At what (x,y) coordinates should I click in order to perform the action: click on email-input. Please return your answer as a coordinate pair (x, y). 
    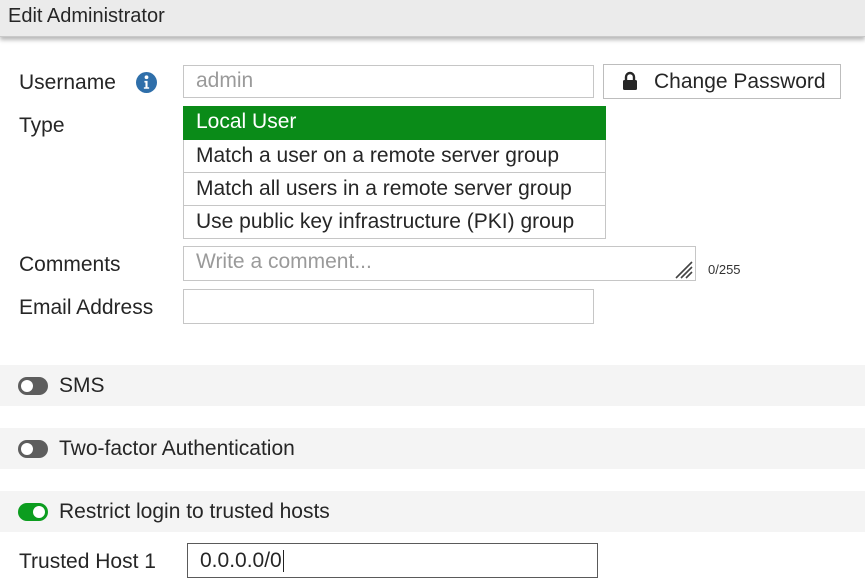
    Looking at the image, I should click on (388, 306).